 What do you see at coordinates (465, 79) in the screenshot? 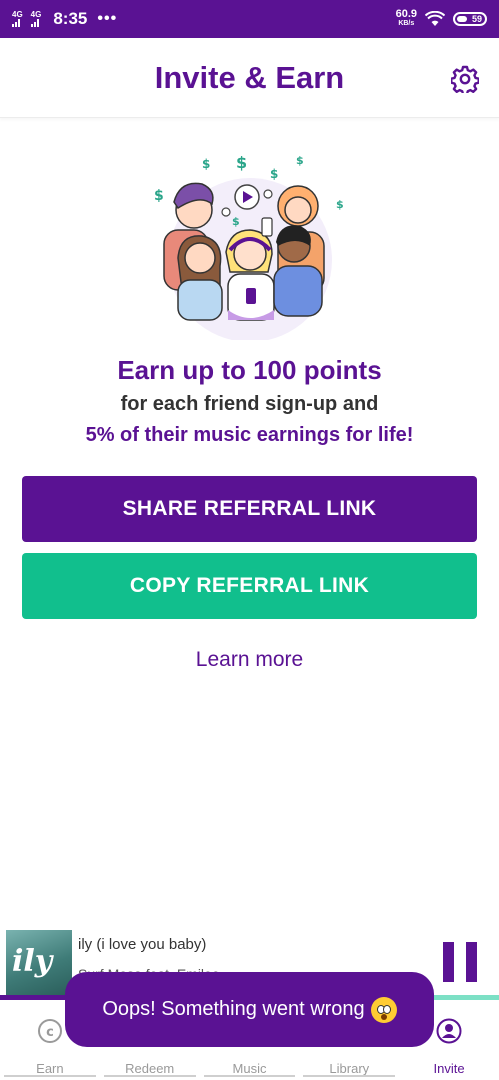
I see `gear-icon` at bounding box center [465, 79].